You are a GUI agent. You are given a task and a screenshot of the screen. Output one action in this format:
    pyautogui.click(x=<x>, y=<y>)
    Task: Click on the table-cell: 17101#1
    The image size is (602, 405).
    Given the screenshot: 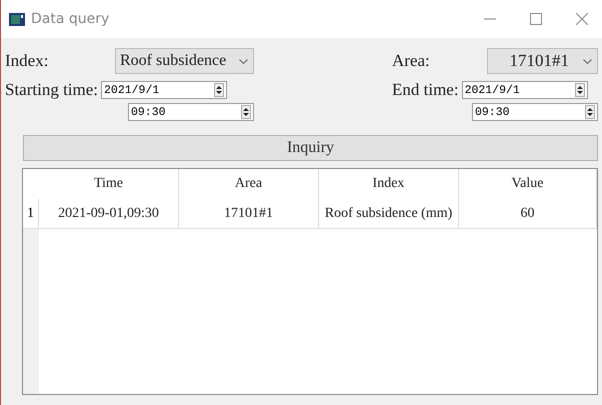 What is the action you would take?
    pyautogui.click(x=249, y=214)
    